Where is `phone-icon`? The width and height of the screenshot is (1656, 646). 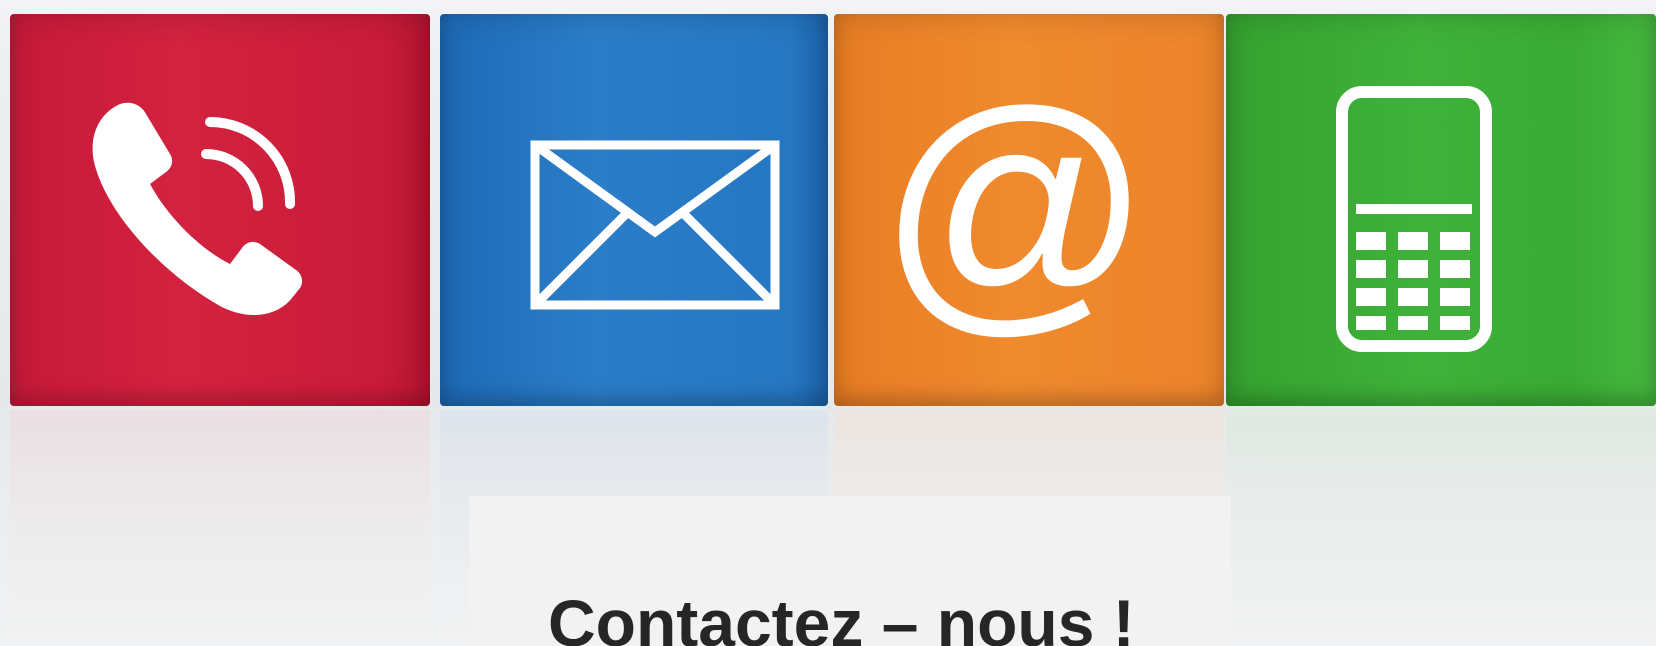
phone-icon is located at coordinates (200, 212).